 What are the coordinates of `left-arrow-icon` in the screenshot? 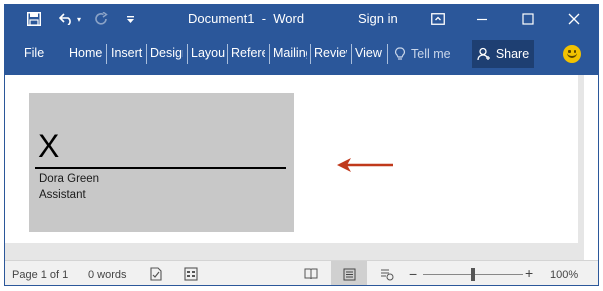 It's located at (365, 165).